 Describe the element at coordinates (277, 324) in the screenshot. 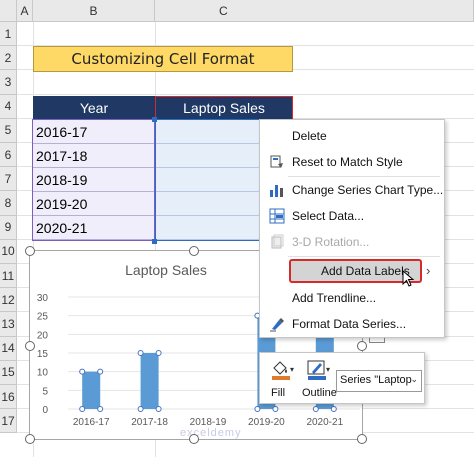

I see `format-series-icon` at that location.